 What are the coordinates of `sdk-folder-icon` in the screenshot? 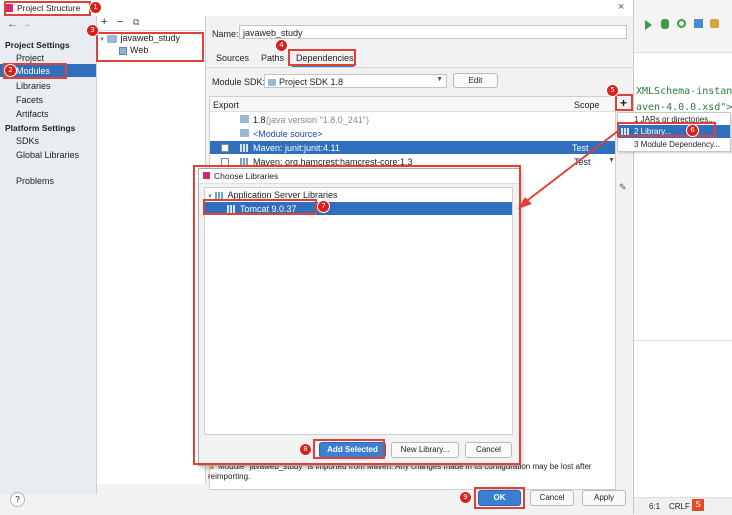 It's located at (272, 83).